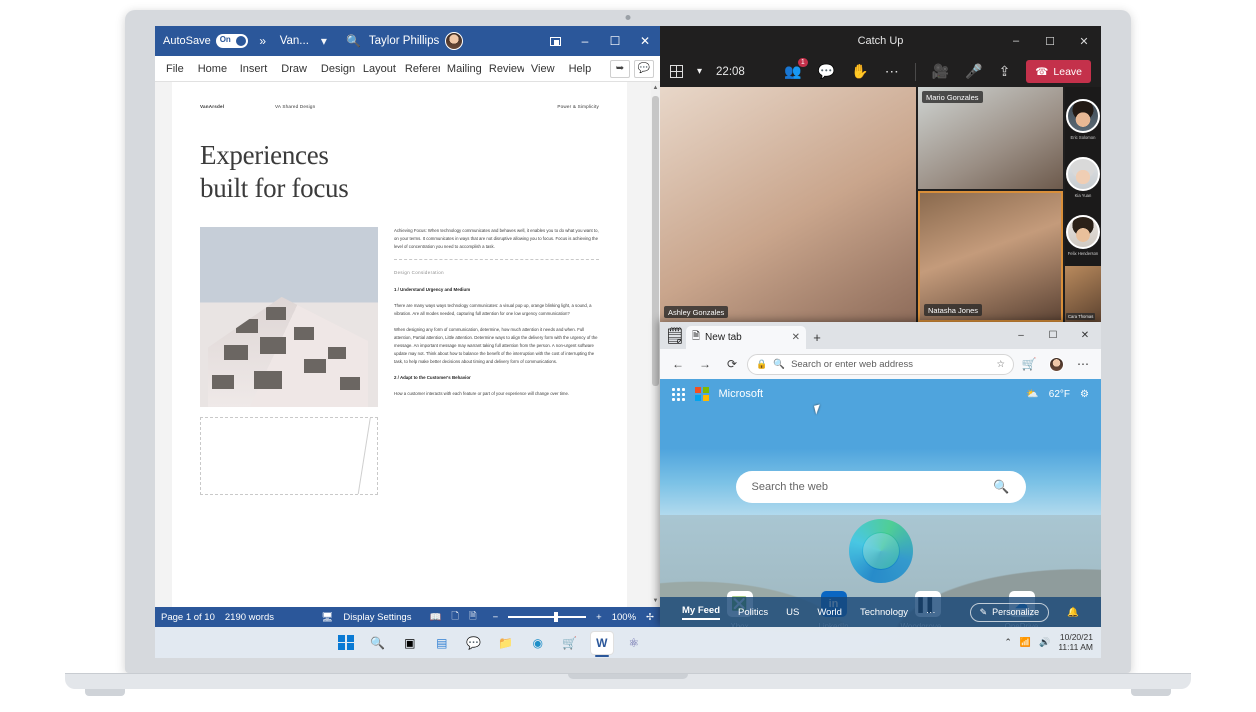 The height and width of the screenshot is (712, 1256). What do you see at coordinates (570, 643) in the screenshot?
I see `store-button: 🛒` at bounding box center [570, 643].